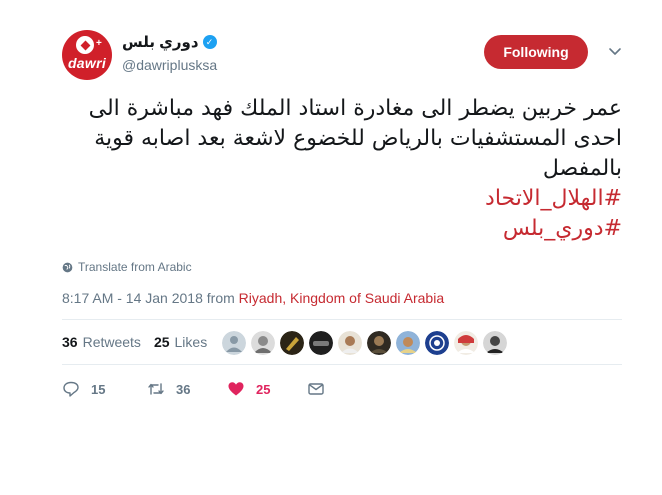 This screenshot has height=495, width=662. Describe the element at coordinates (70, 342) in the screenshot. I see `retweets-count: 36` at that location.